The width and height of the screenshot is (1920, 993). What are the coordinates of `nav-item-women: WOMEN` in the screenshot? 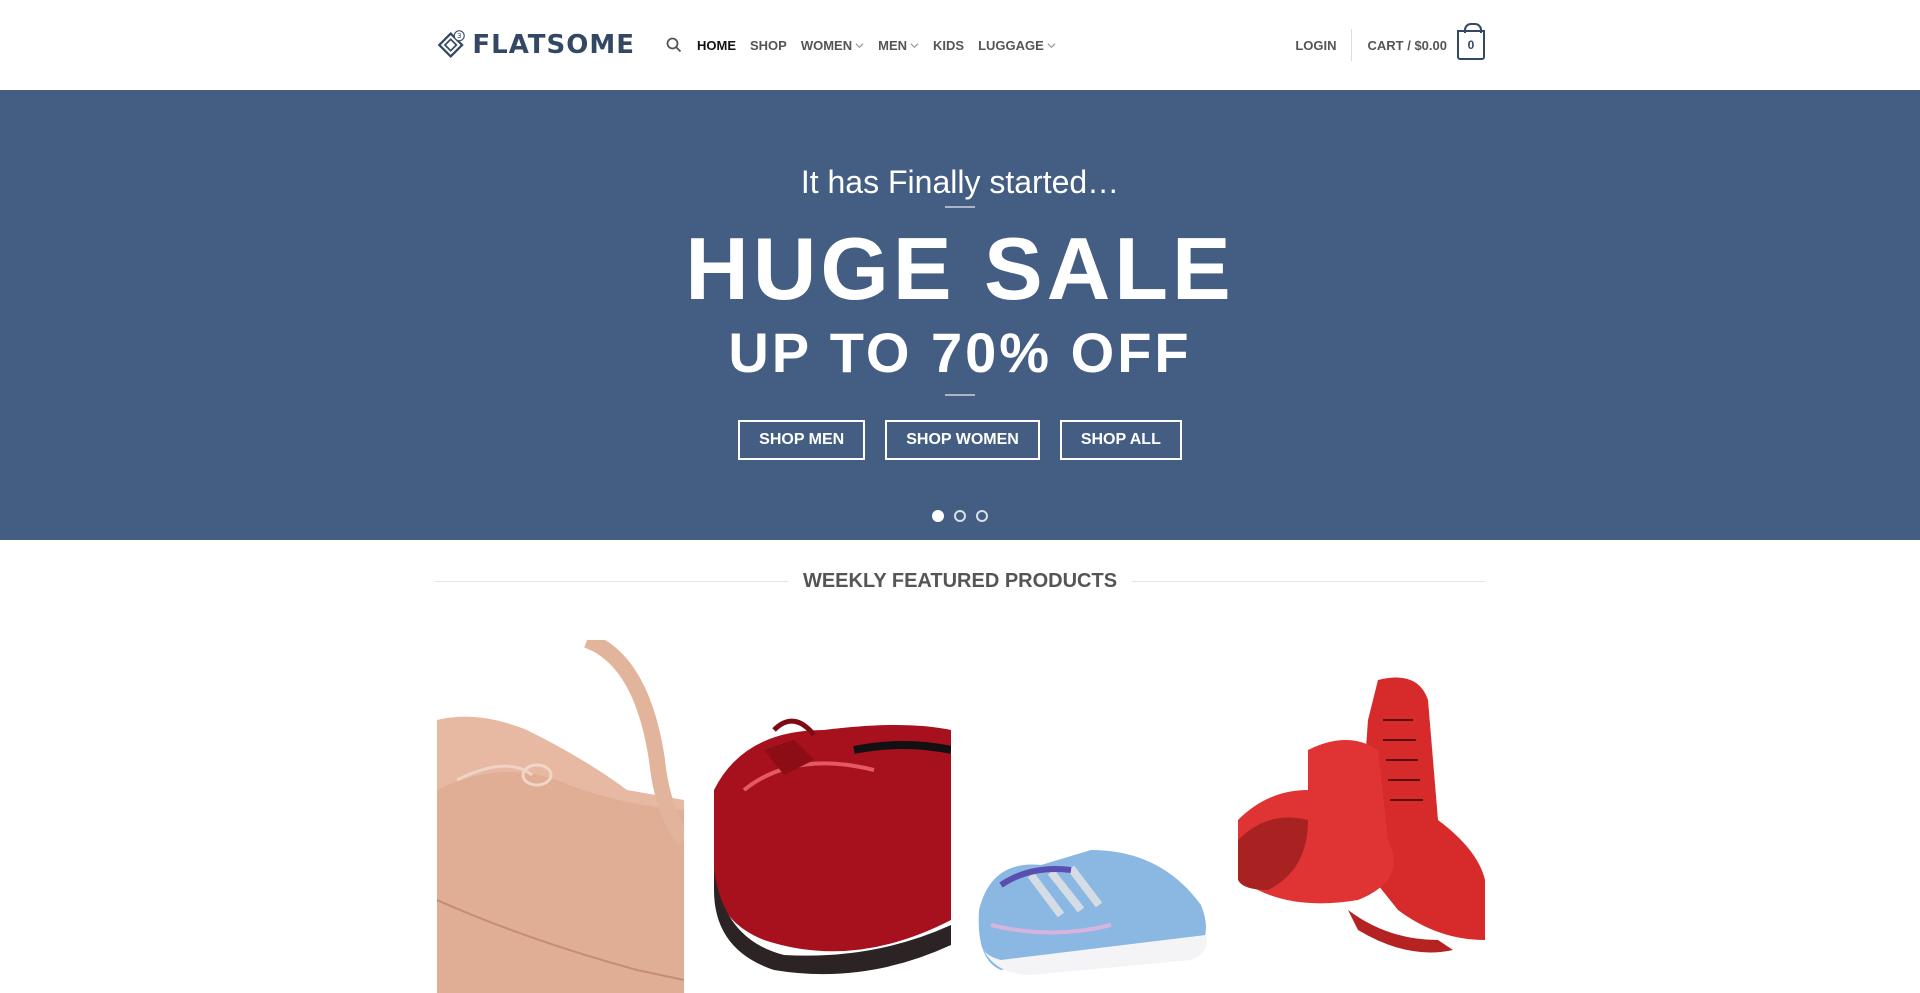 It's located at (832, 45).